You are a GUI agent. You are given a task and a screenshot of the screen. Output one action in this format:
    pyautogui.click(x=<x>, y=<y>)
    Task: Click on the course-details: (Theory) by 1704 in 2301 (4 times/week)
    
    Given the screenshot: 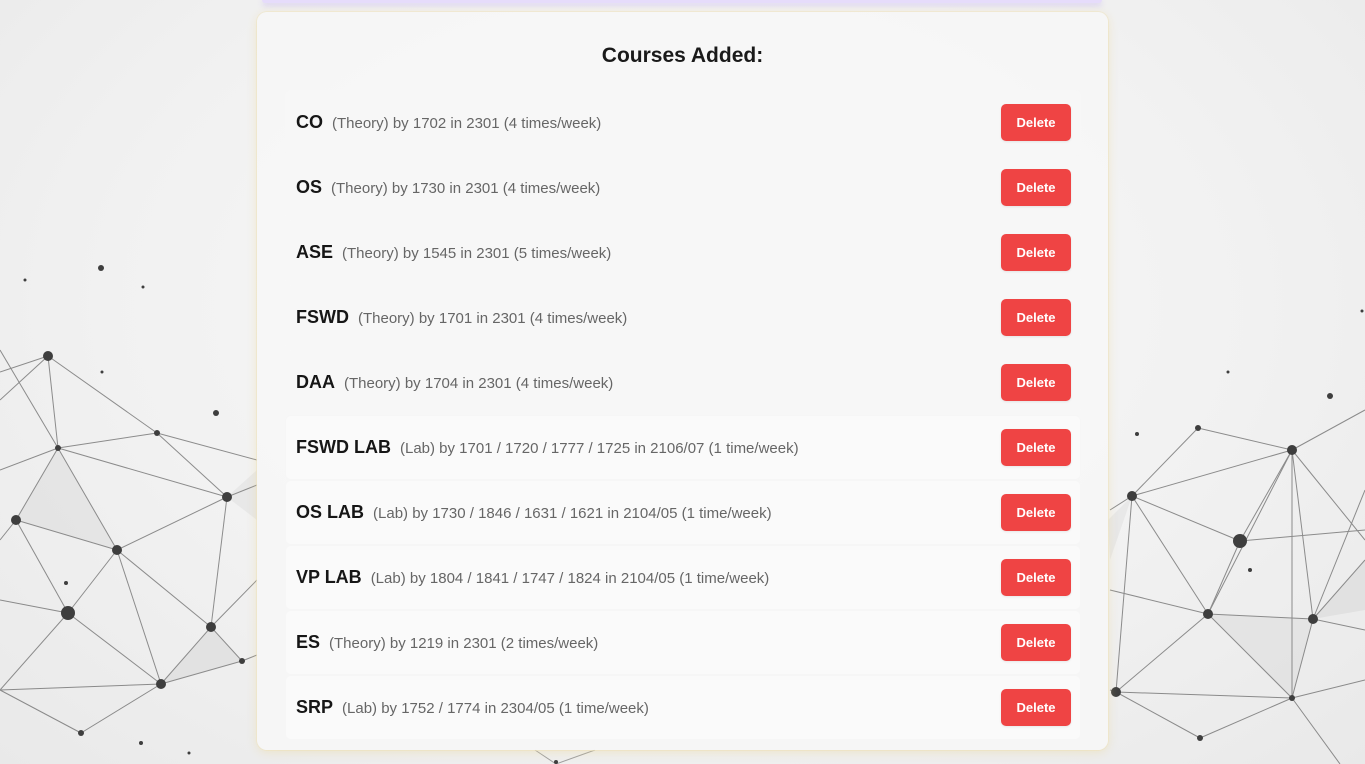 What is the action you would take?
    pyautogui.click(x=479, y=383)
    